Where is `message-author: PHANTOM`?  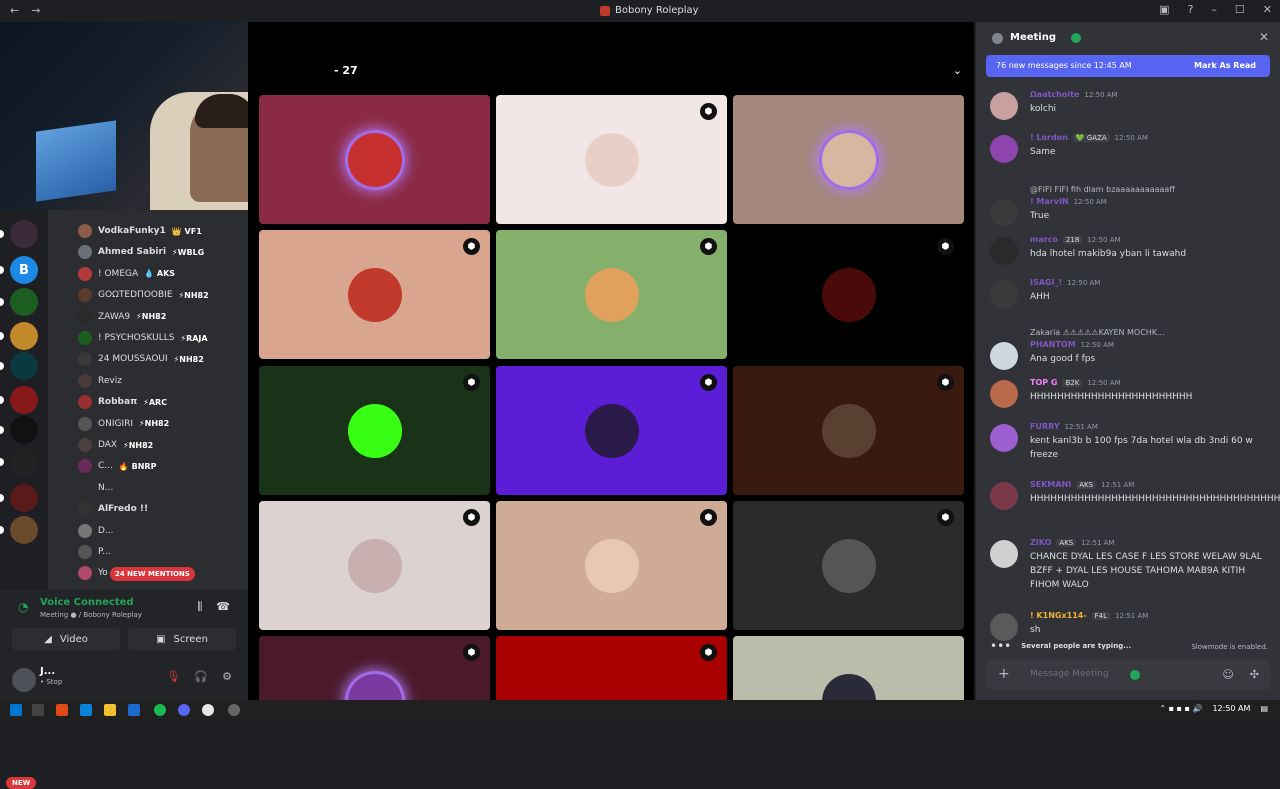 message-author: PHANTOM is located at coordinates (1053, 344).